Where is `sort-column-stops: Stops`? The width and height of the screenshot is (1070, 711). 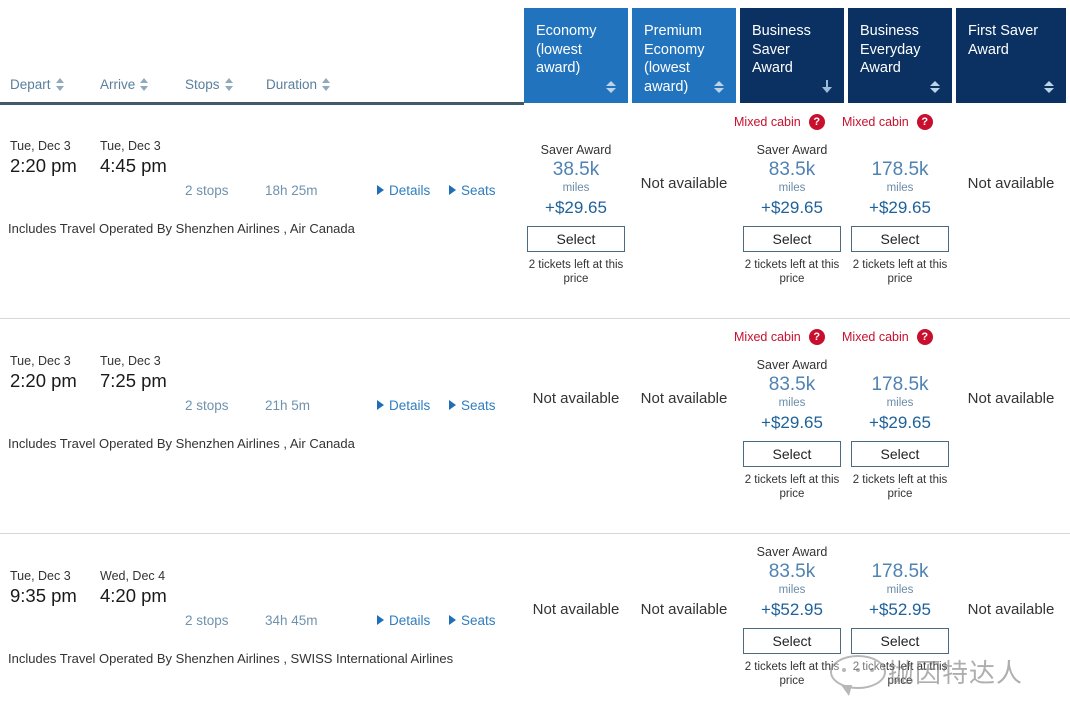 sort-column-stops: Stops is located at coordinates (209, 84).